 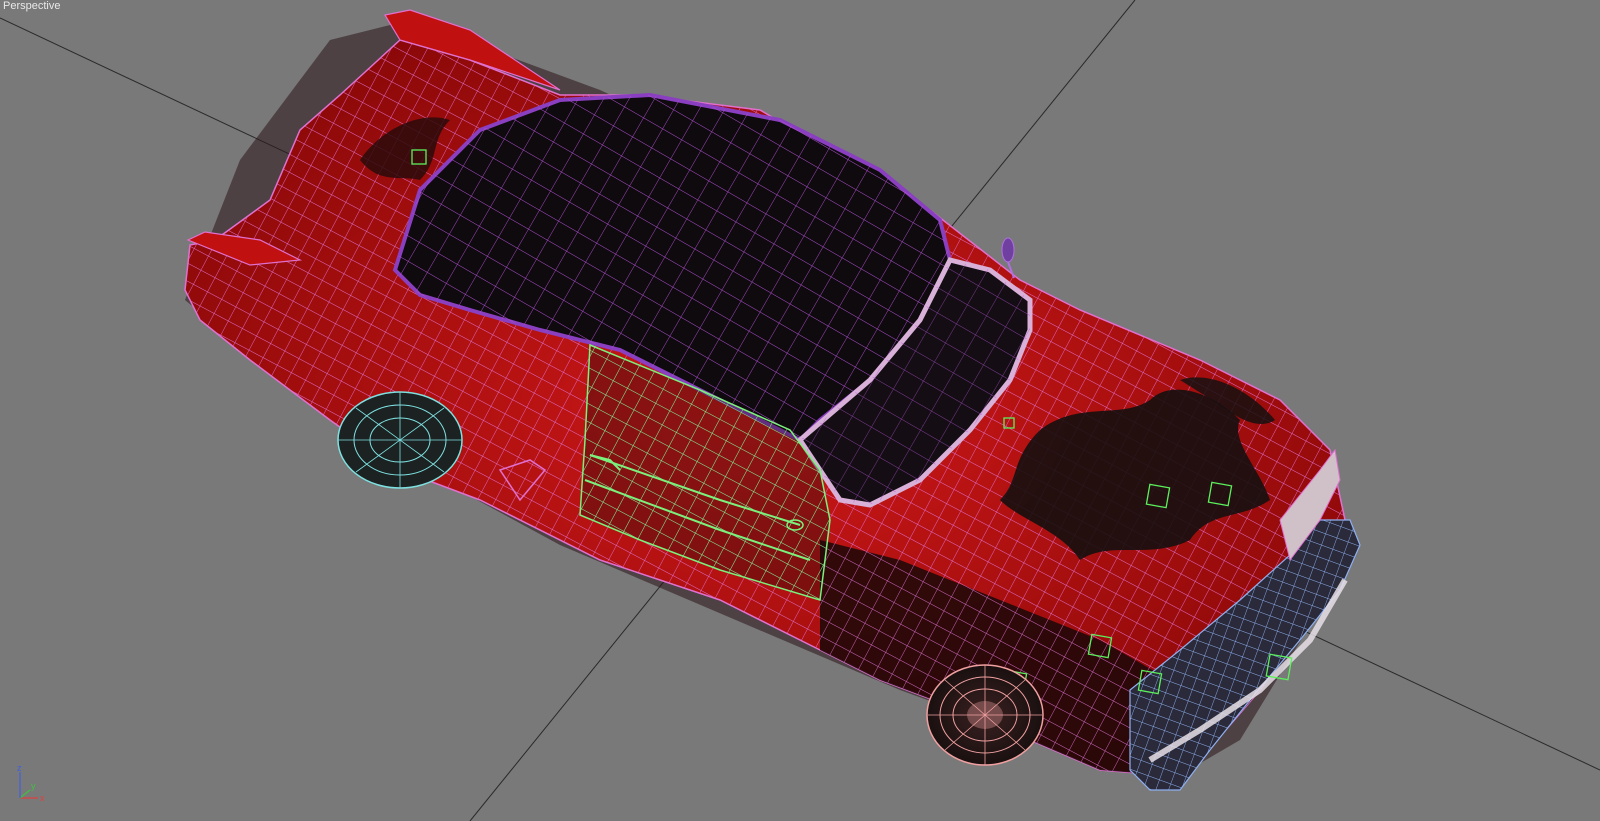 I want to click on z-axis-label: z, so click(x=19, y=768).